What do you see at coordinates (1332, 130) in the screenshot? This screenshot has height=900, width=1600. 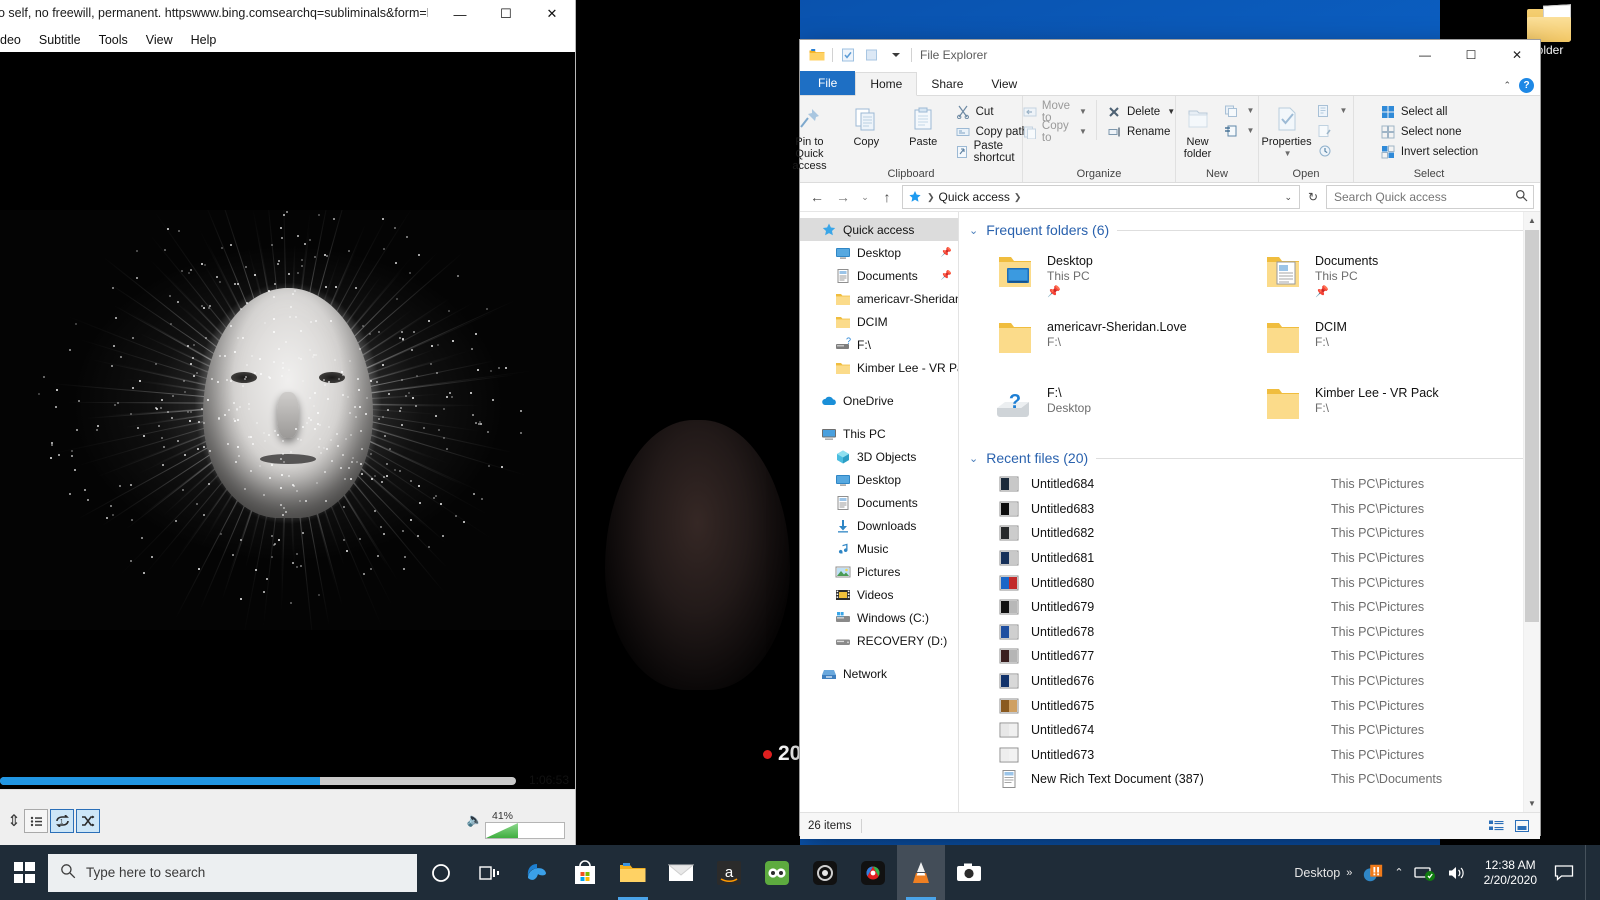 I see `edit-button` at bounding box center [1332, 130].